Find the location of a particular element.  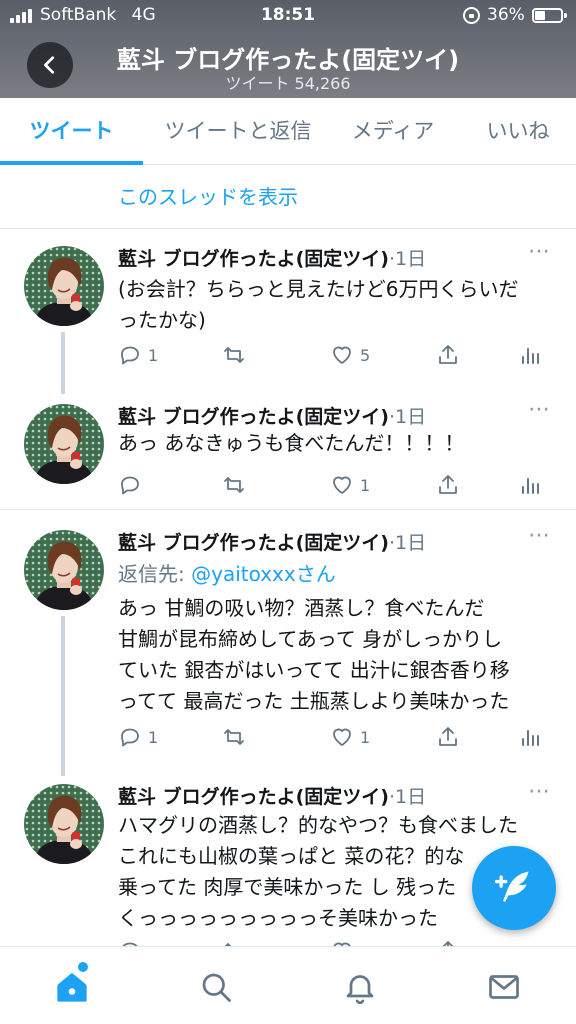

profile-tabs: ツイート ツイートと返信 メディア いいね is located at coordinates (288, 131).